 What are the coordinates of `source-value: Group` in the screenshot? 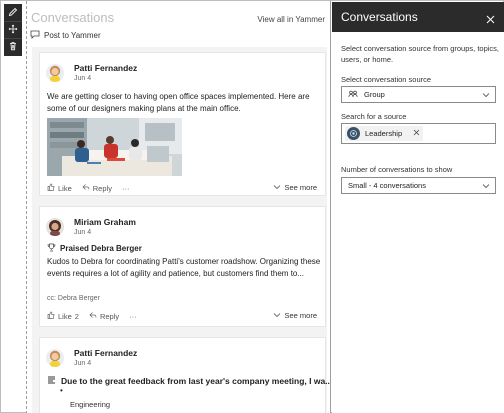 It's located at (374, 94).